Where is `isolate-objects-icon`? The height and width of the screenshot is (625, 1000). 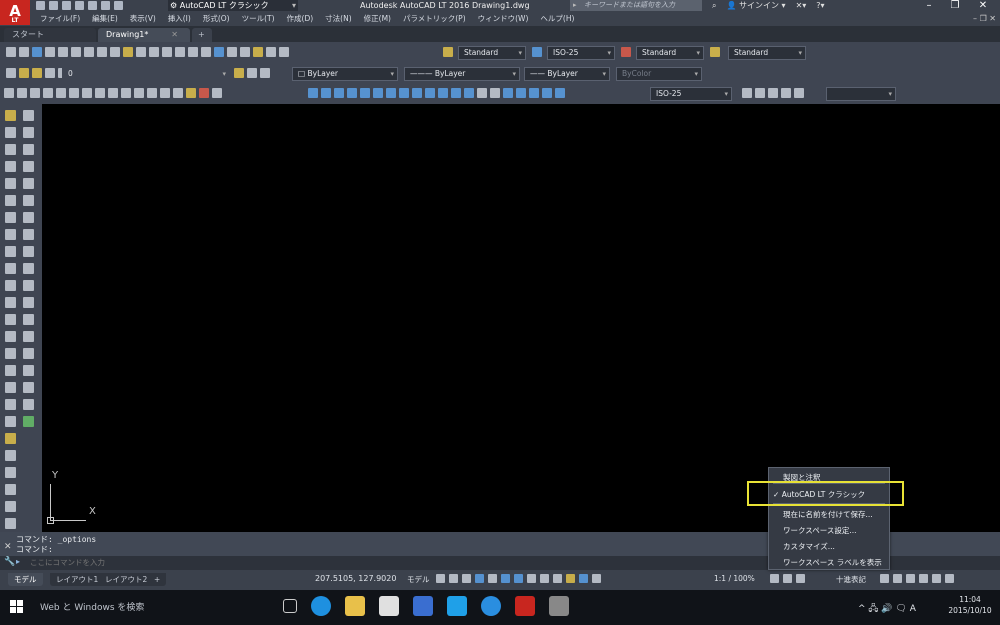 isolate-objects-icon is located at coordinates (910, 578).